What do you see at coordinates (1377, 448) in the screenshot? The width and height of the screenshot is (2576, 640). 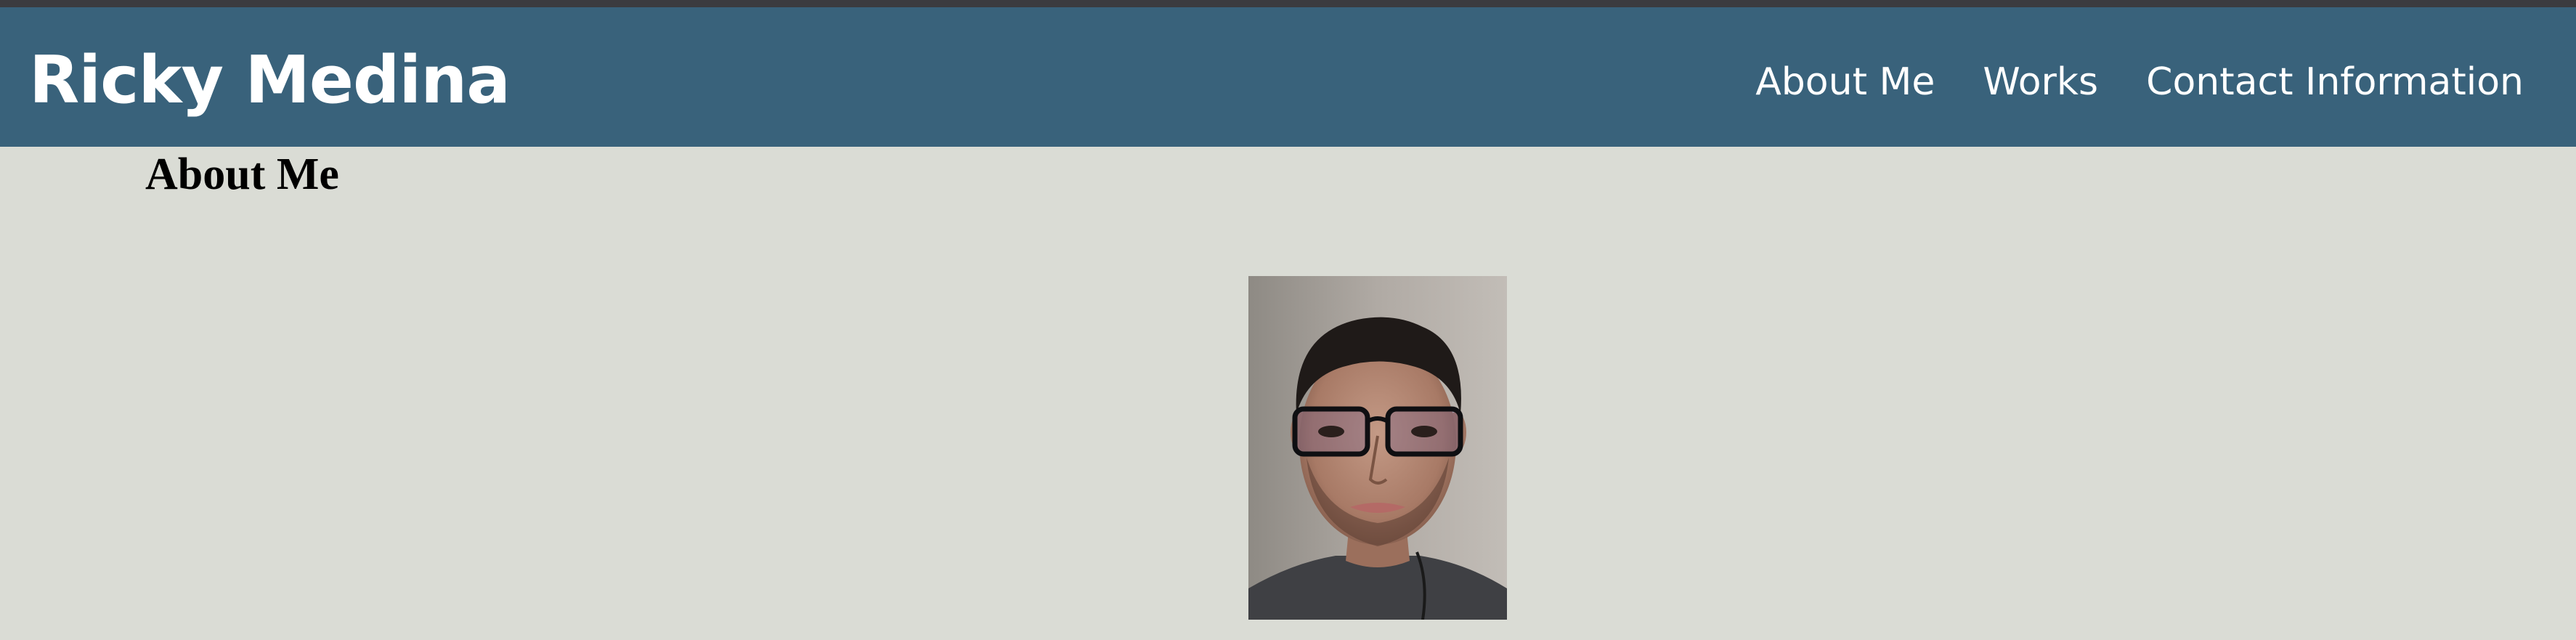 I see `profile-photo` at bounding box center [1377, 448].